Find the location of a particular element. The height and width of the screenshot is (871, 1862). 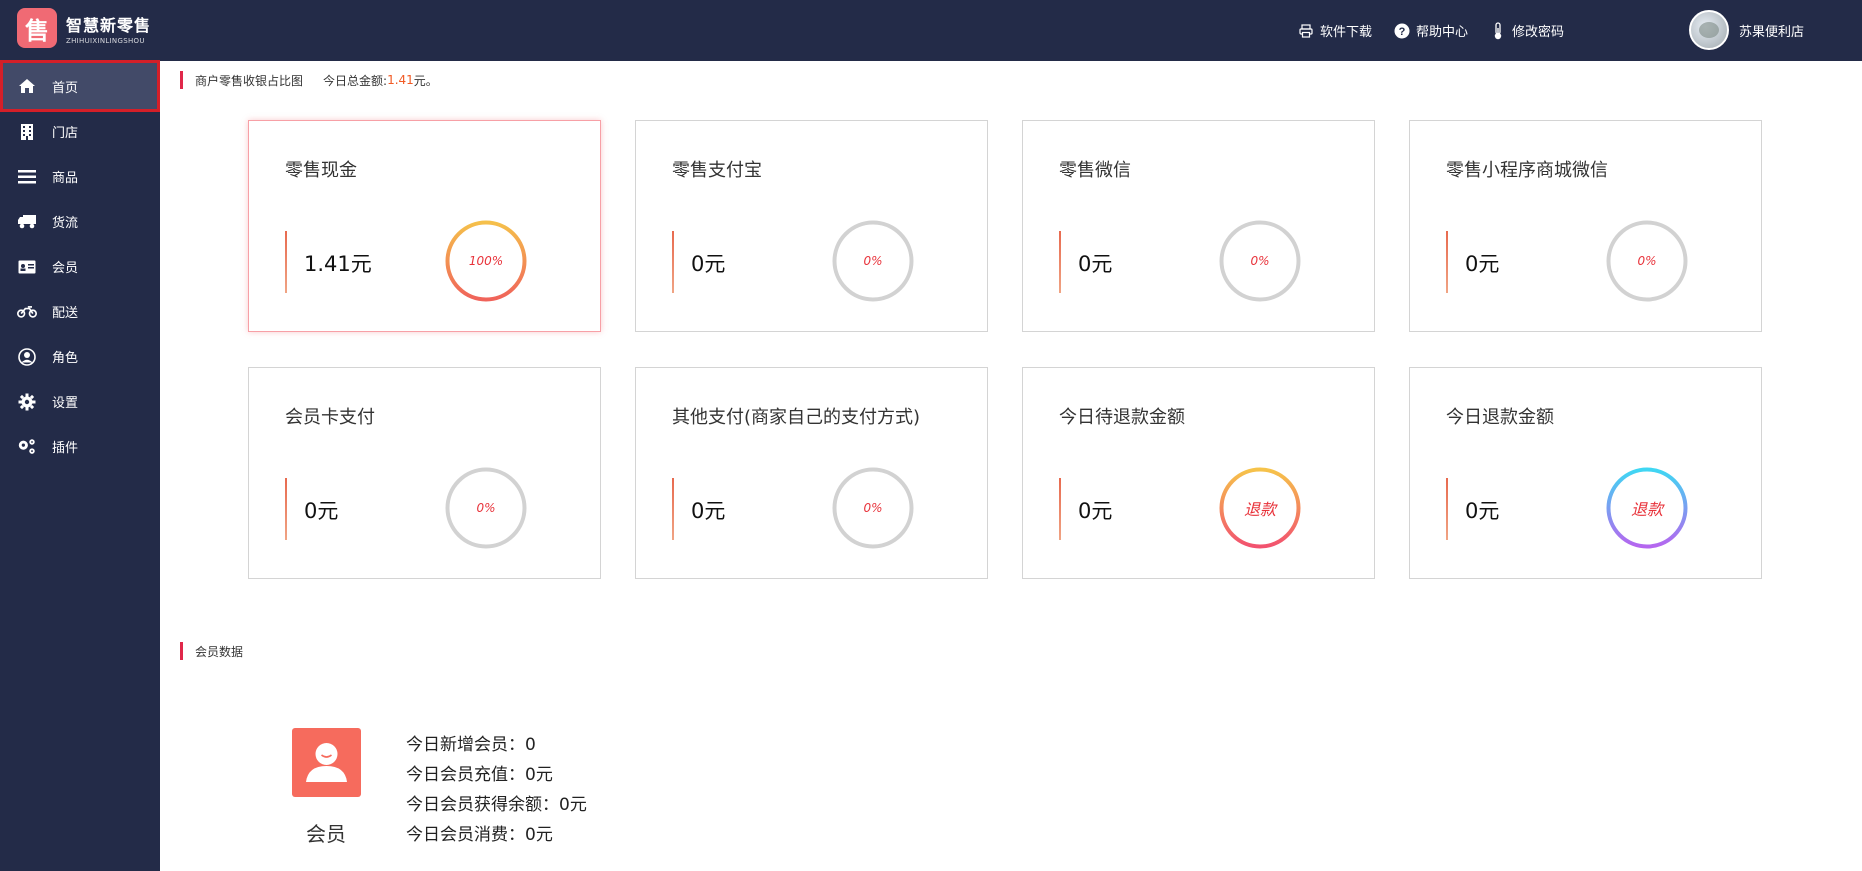

help-center-link: ? 帮助中心 is located at coordinates (1431, 30).